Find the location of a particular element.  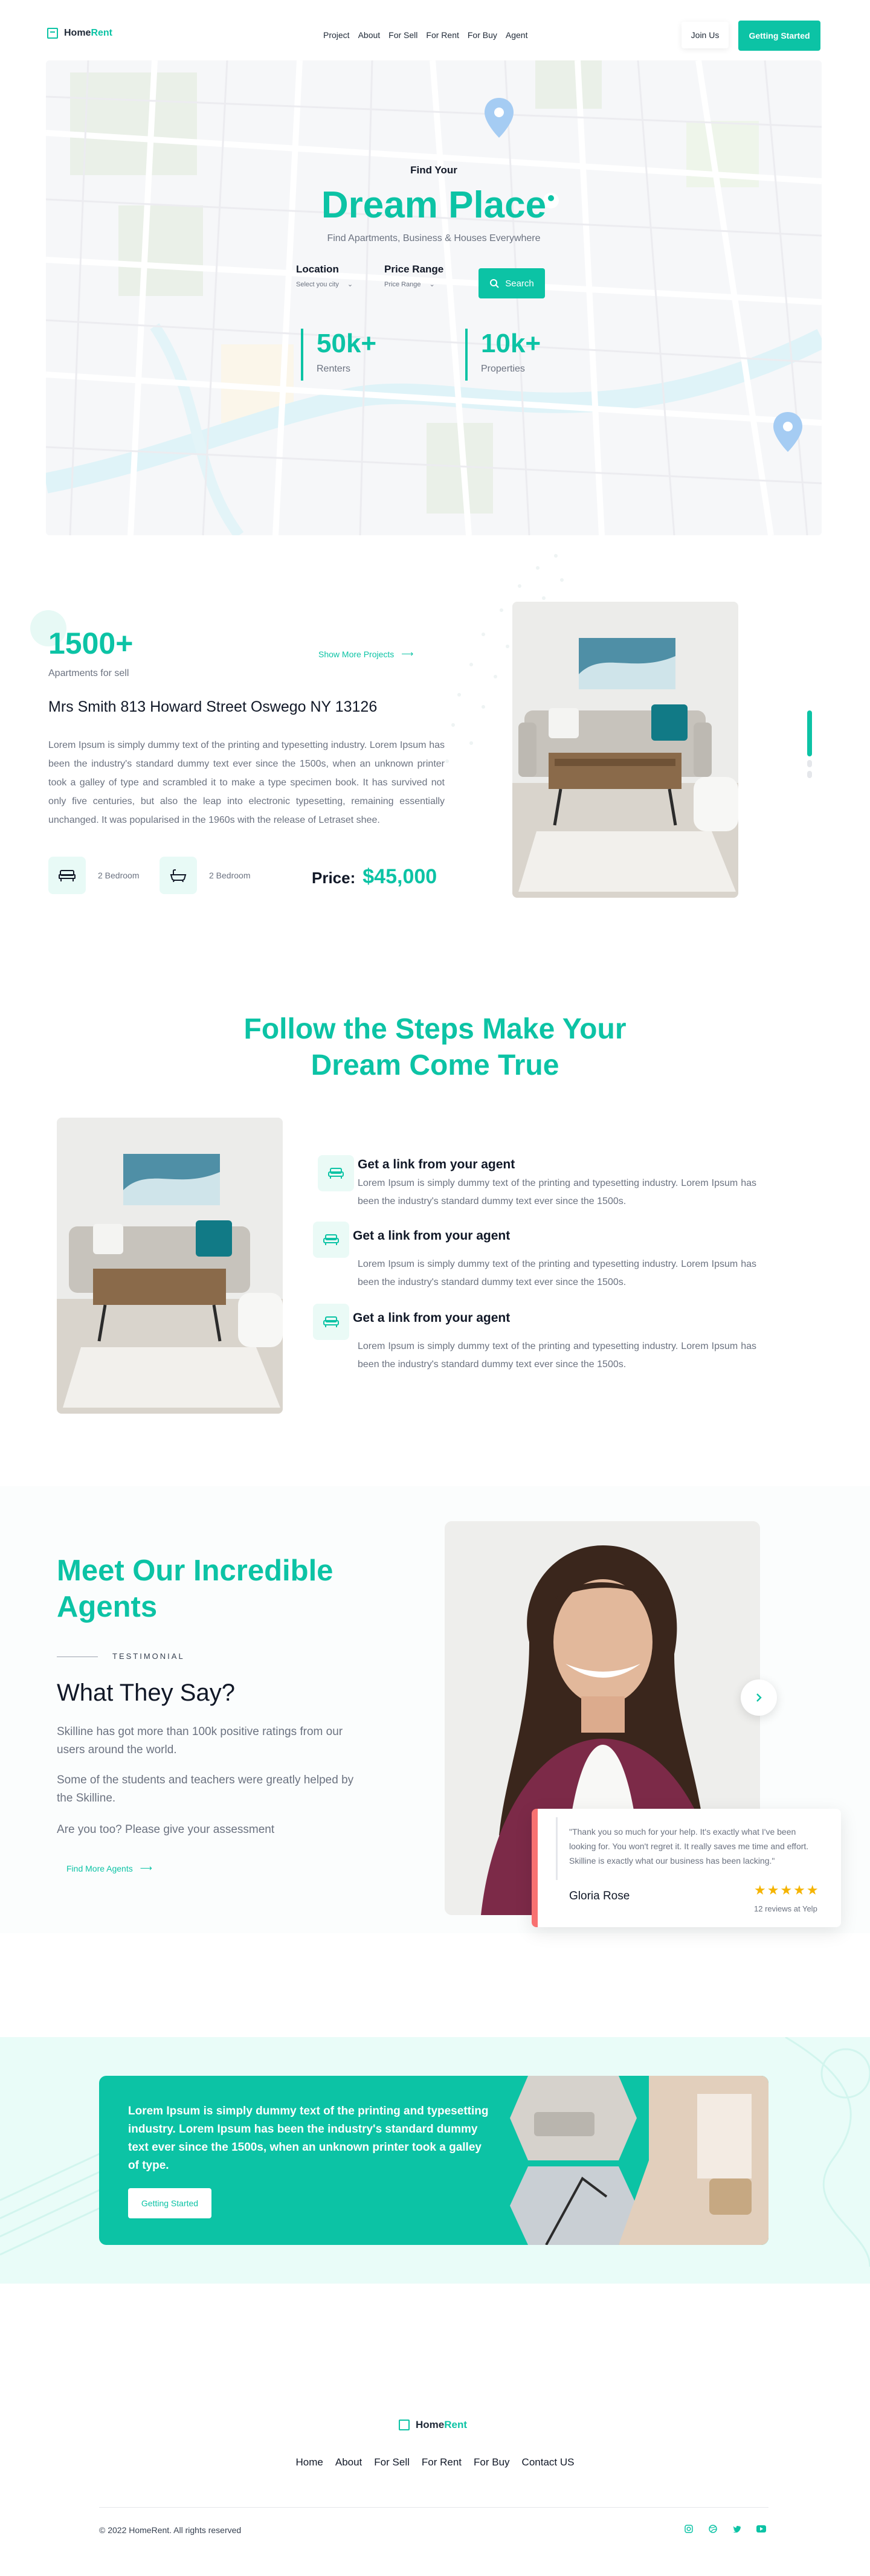

search-icon is located at coordinates (494, 283).